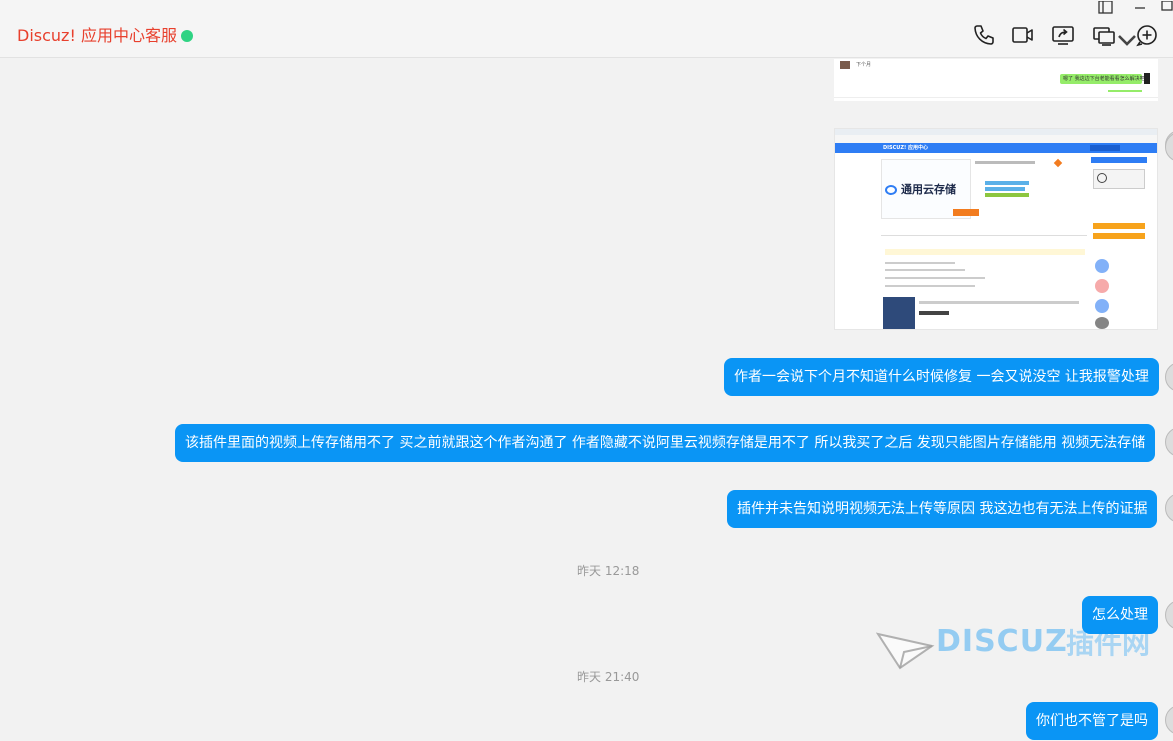 The height and width of the screenshot is (741, 1173). Describe the element at coordinates (97, 35) in the screenshot. I see `chat-title: Discuz! 应用中心客服` at that location.